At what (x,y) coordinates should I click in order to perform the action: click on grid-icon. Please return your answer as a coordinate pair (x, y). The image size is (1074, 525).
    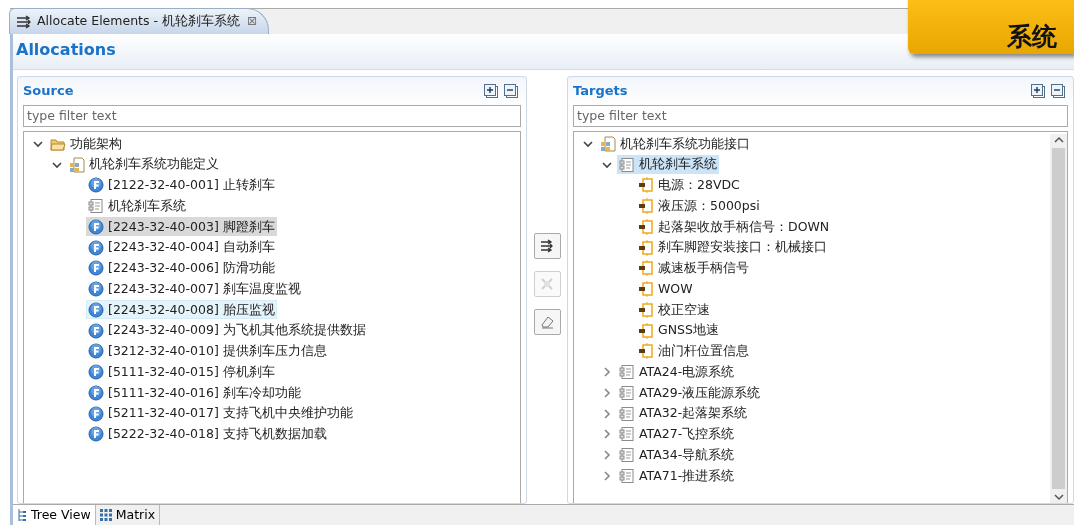
    Looking at the image, I should click on (105, 515).